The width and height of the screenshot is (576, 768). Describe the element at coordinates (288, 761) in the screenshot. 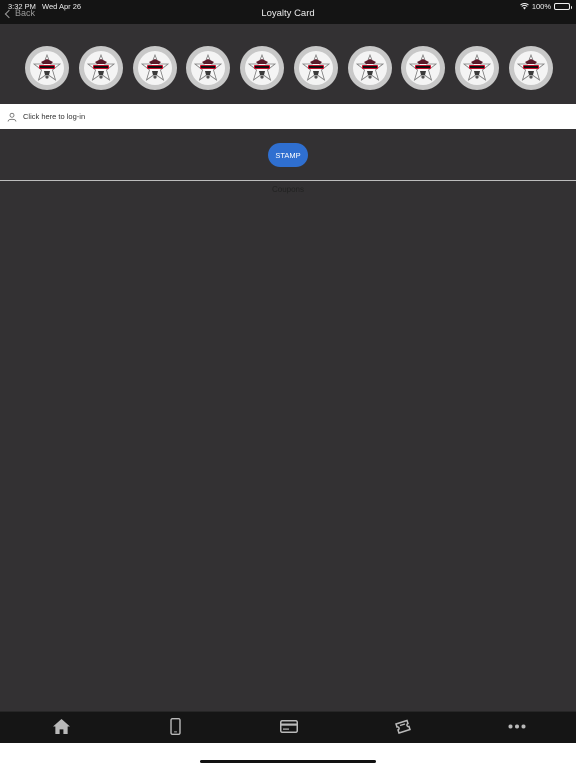

I see `home-indicator` at that location.